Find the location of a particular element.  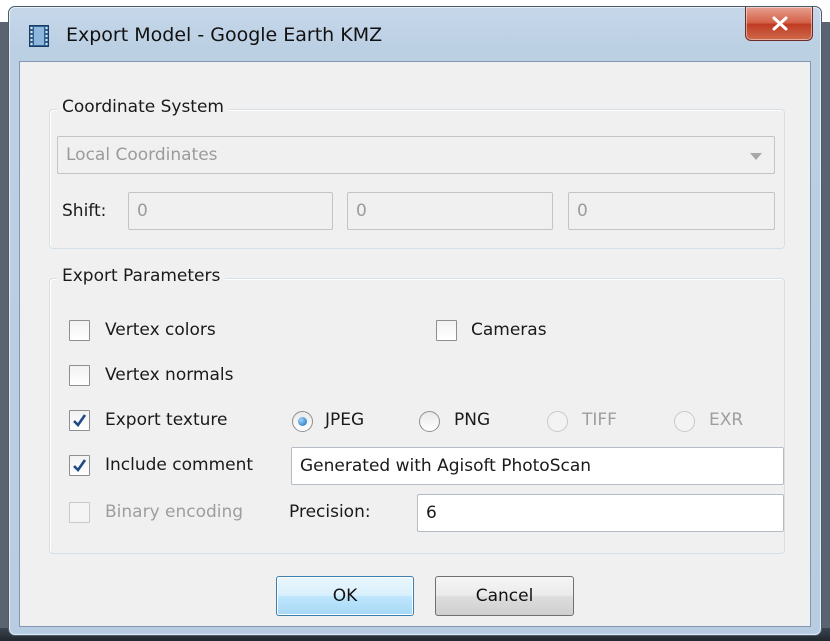

include-comment-checkbox is located at coordinates (79, 465).